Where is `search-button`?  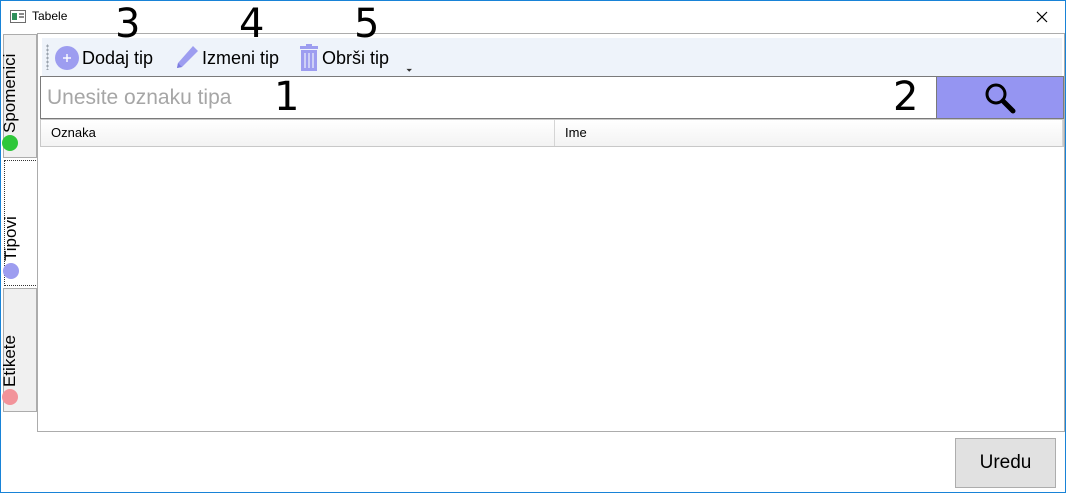
search-button is located at coordinates (1000, 97).